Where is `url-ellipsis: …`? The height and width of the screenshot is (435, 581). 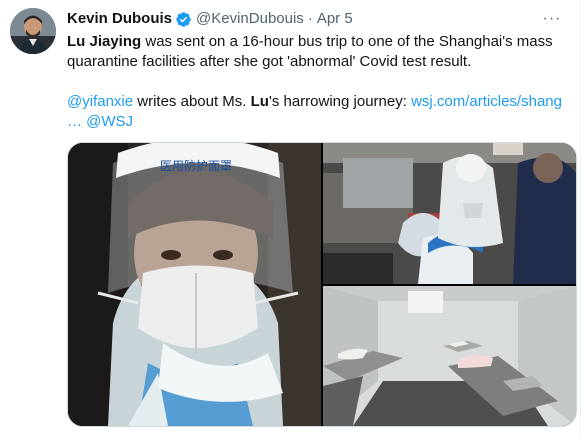 url-ellipsis: … is located at coordinates (74, 121).